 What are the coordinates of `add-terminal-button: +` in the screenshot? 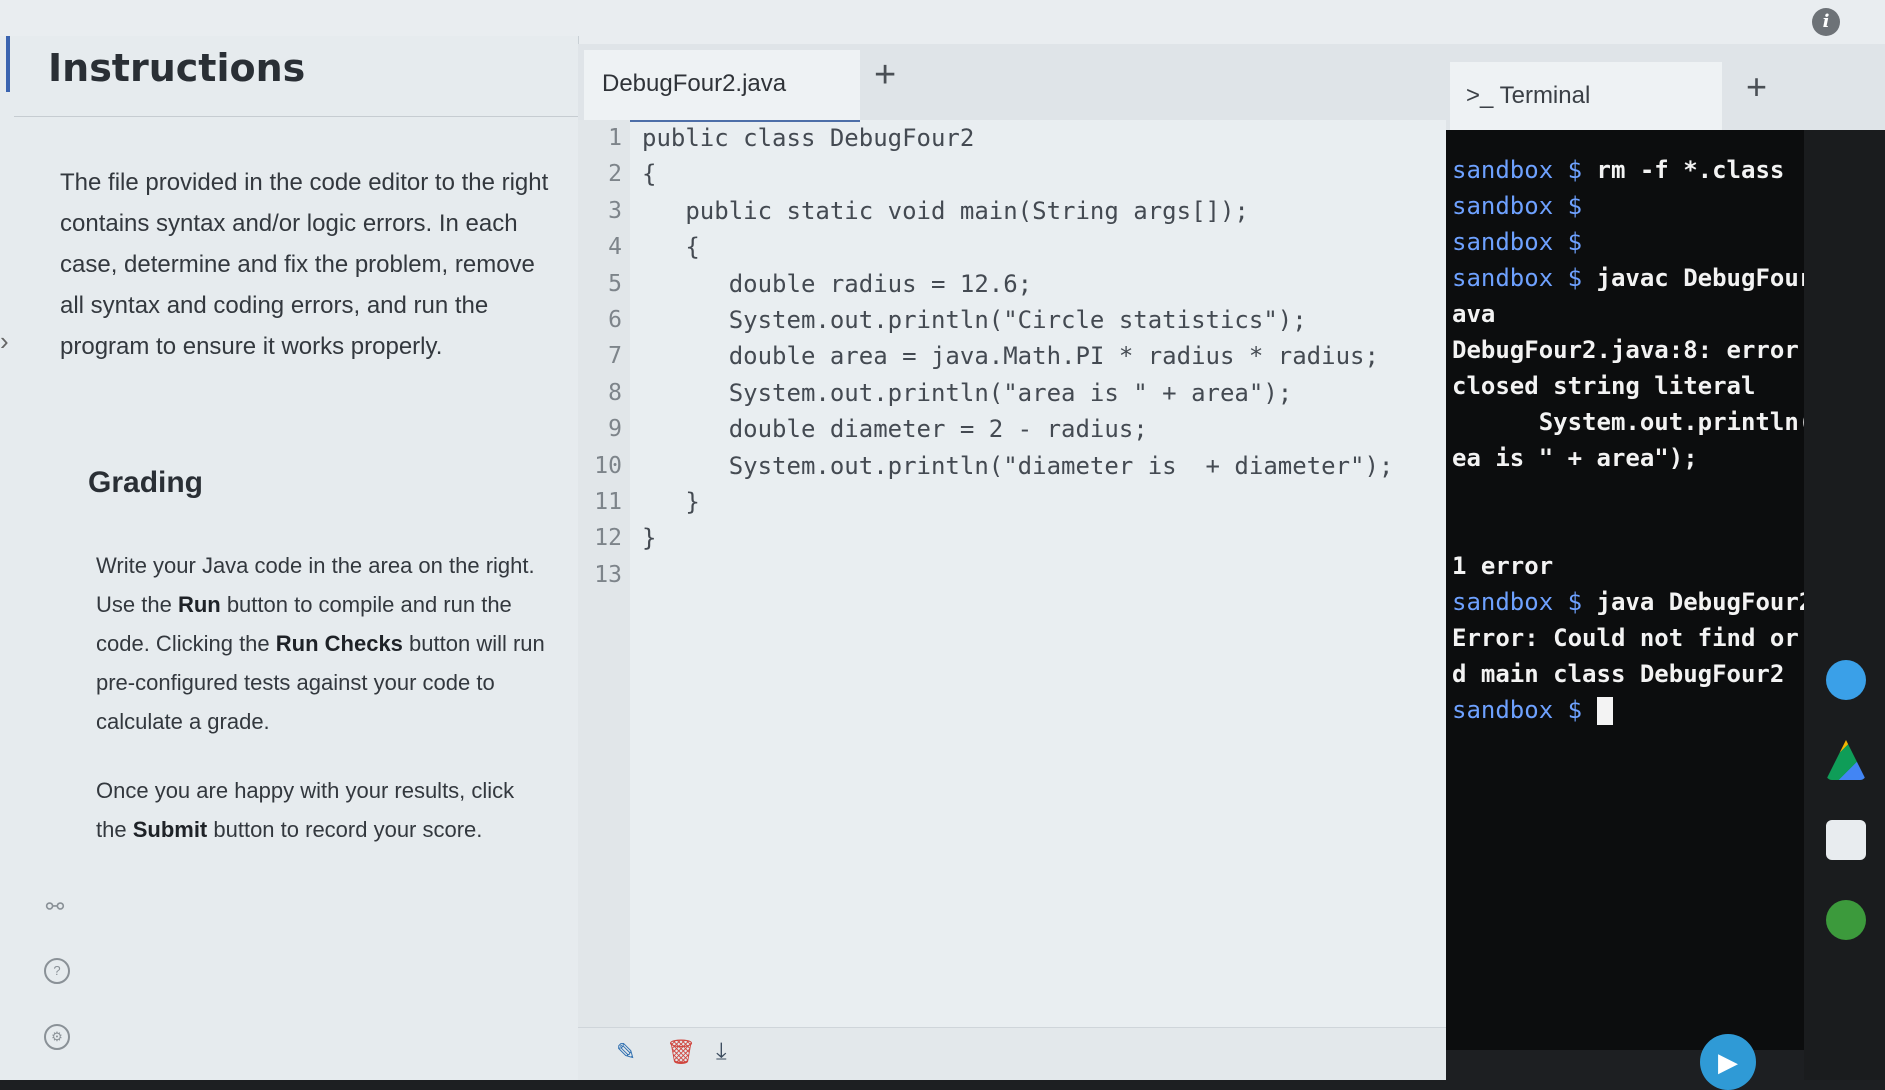 It's located at (1756, 87).